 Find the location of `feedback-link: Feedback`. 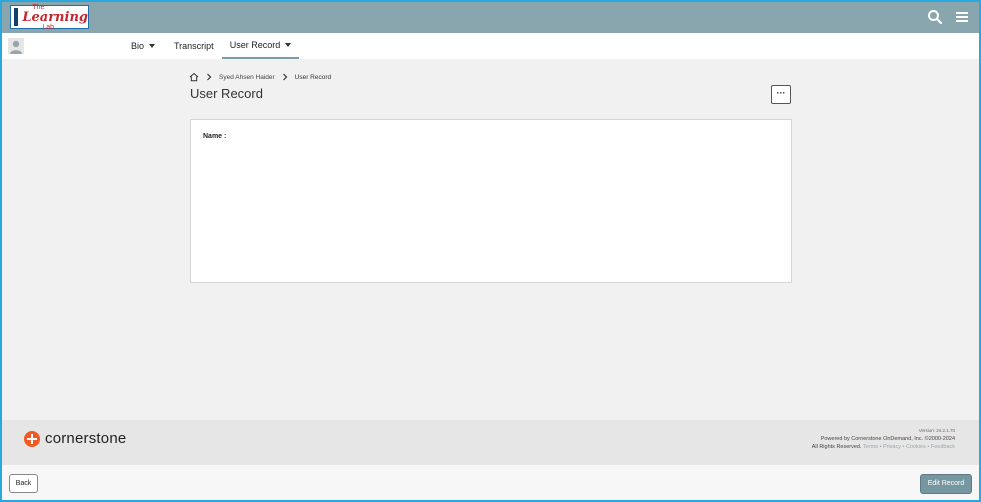

feedback-link: Feedback is located at coordinates (943, 447).